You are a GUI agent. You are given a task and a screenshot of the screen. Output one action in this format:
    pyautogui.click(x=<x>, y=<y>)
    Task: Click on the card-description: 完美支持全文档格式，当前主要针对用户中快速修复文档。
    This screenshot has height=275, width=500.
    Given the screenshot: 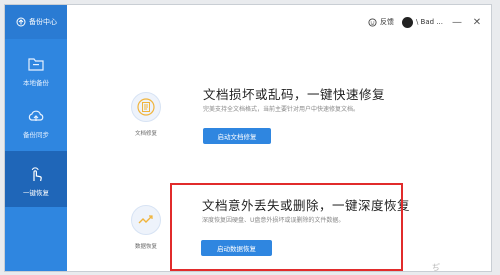 What is the action you would take?
    pyautogui.click(x=281, y=109)
    